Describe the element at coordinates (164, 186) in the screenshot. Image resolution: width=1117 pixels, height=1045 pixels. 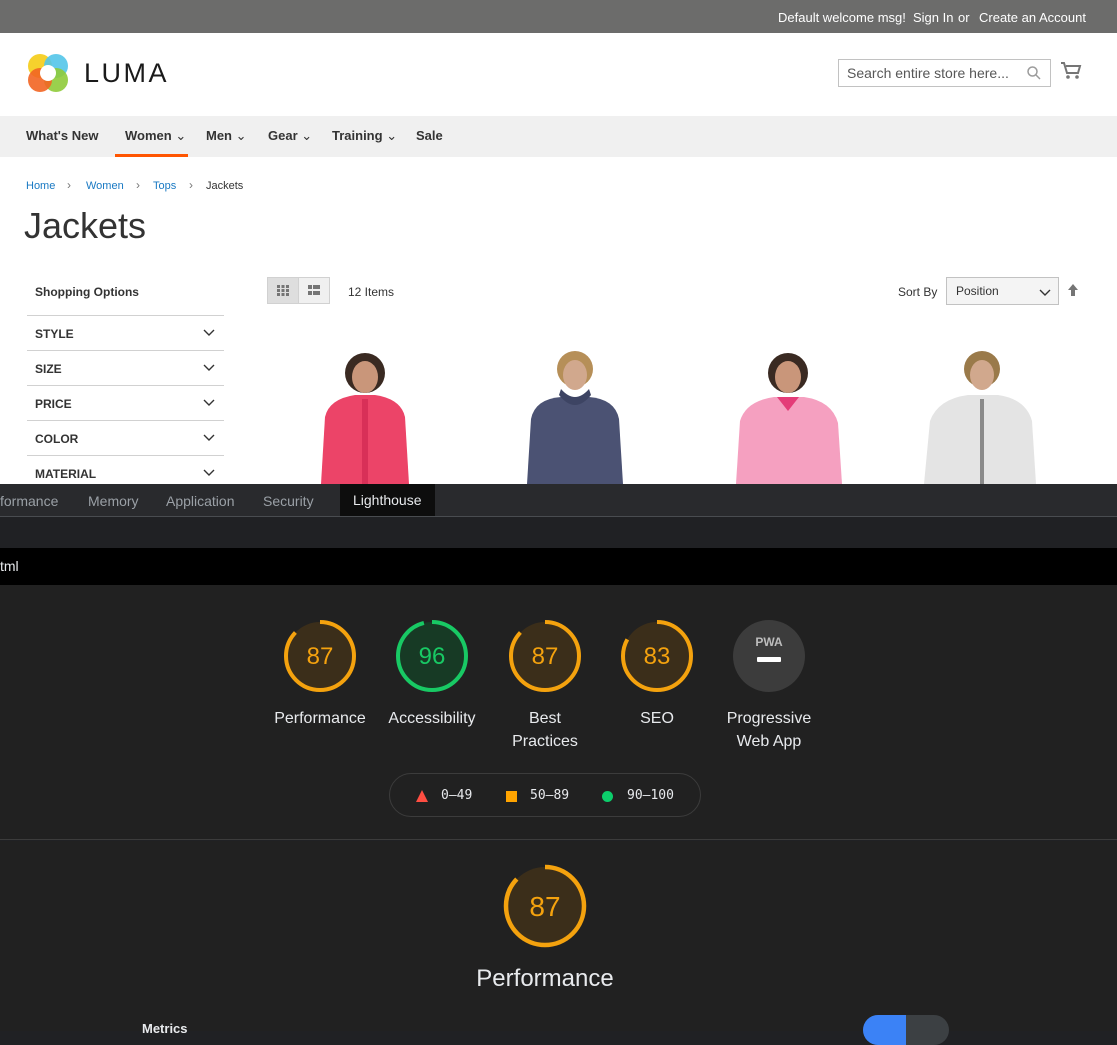
I see `breadcrumb-tops: Tops` at that location.